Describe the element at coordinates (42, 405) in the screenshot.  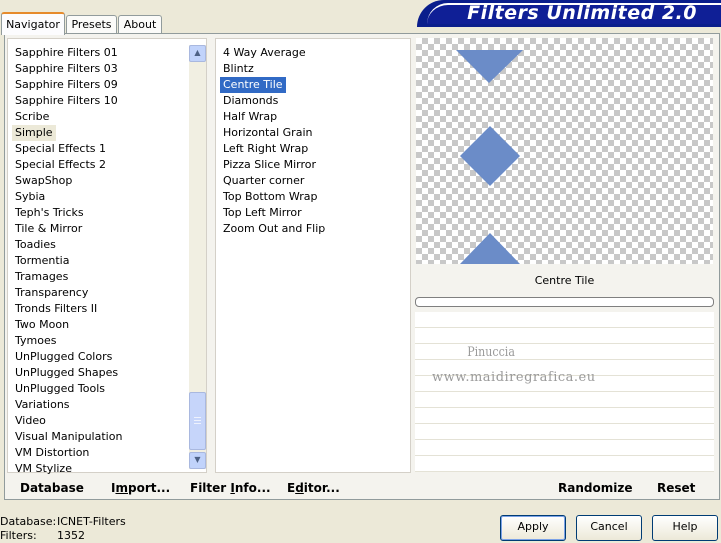
I see `category-item: Variations` at that location.